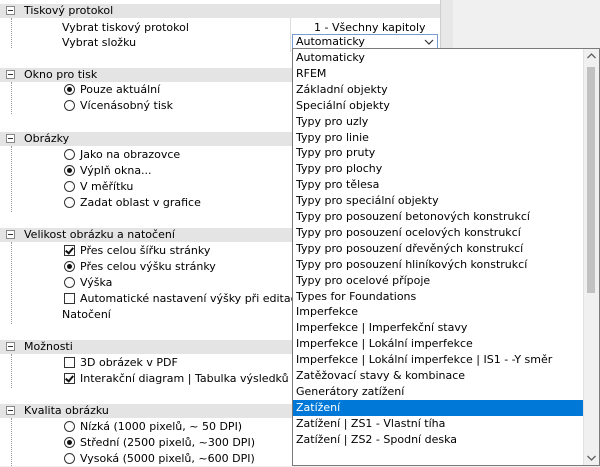  What do you see at coordinates (125, 27) in the screenshot?
I see `property-label: Vybrat tiskový protokol` at bounding box center [125, 27].